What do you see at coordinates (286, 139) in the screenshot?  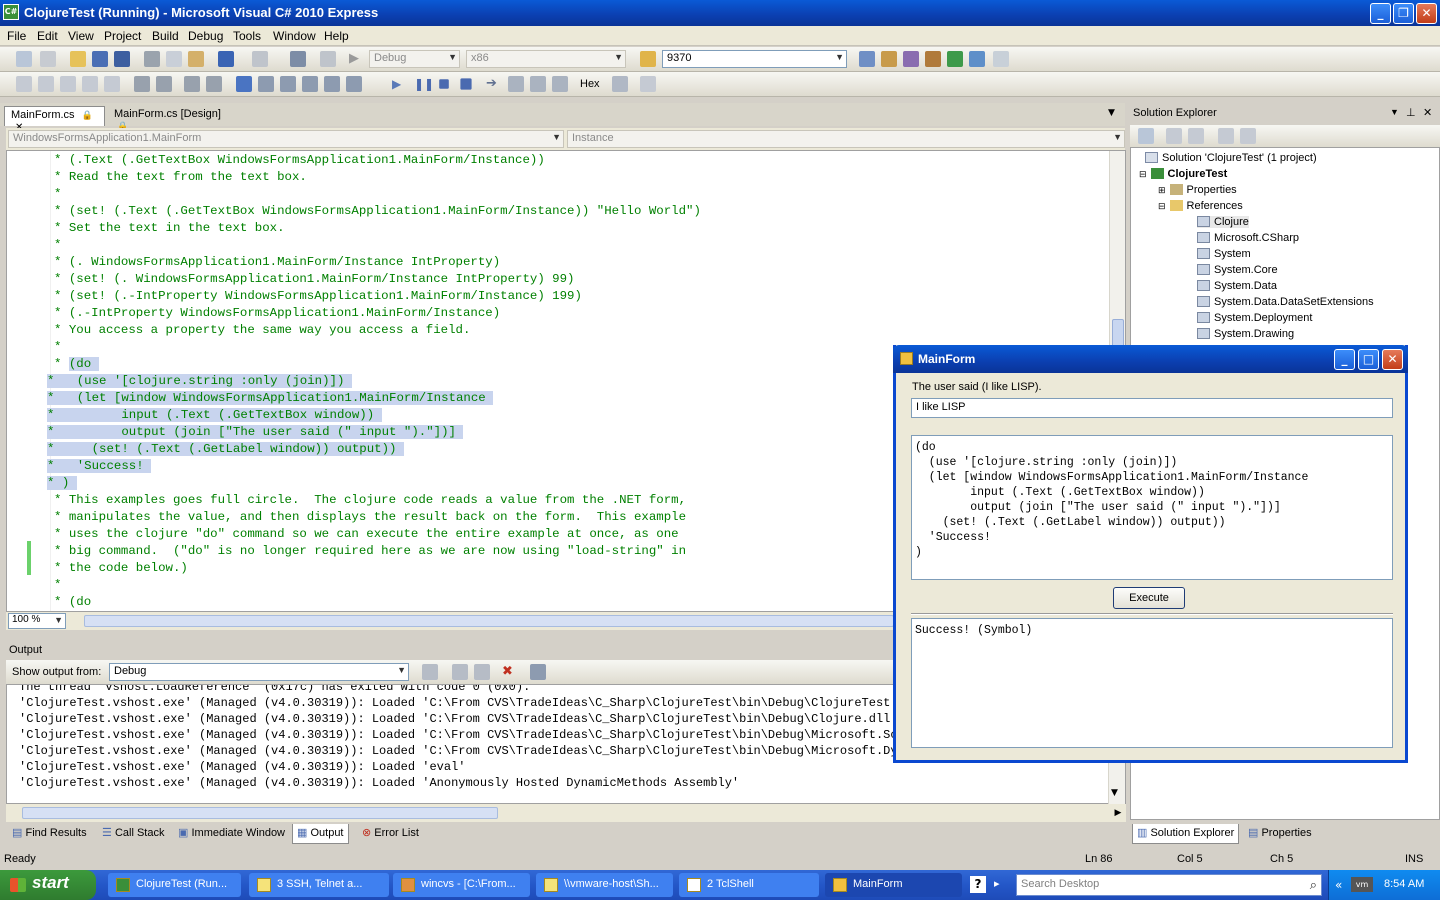 I see `class-dropdown: WindowsFormsApplication1.MainForm ▼` at bounding box center [286, 139].